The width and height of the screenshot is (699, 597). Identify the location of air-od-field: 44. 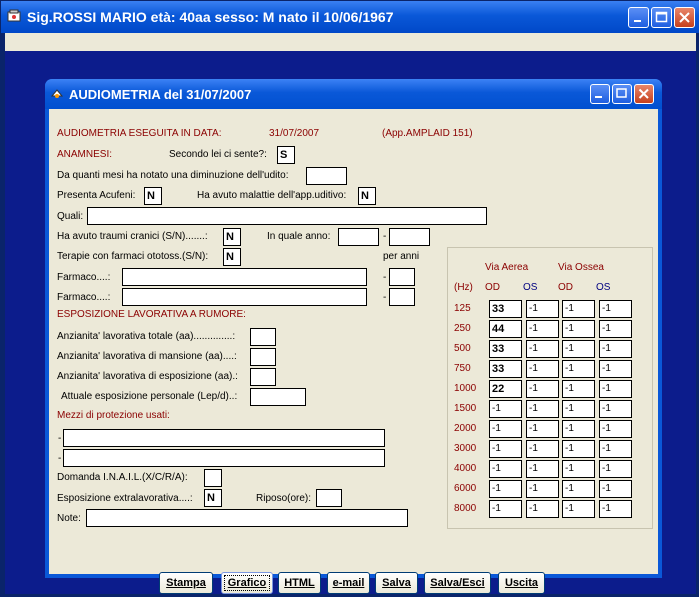
(505, 329).